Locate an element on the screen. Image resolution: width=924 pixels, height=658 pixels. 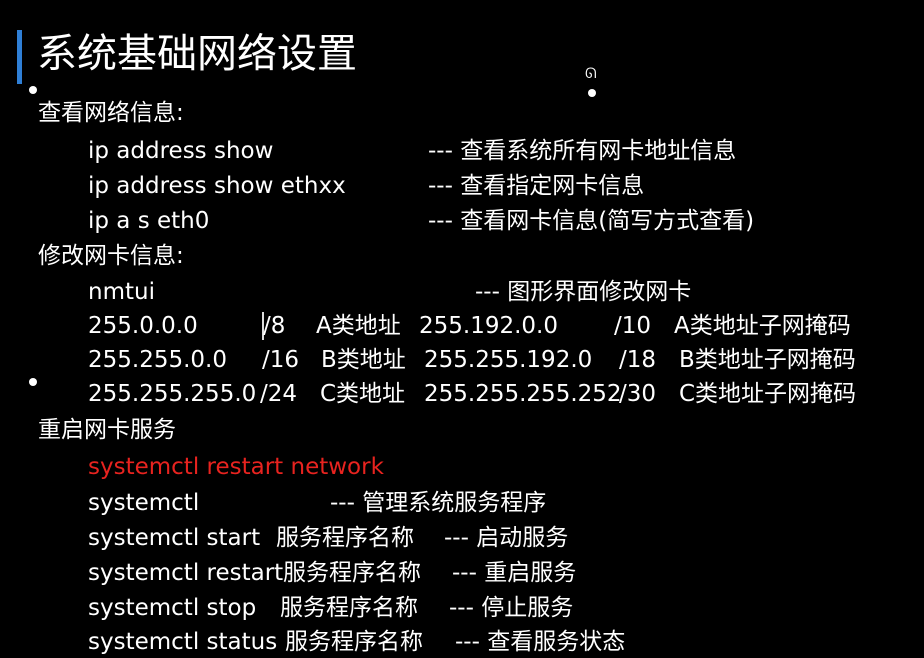
command-text: systemctl is located at coordinates (144, 503).